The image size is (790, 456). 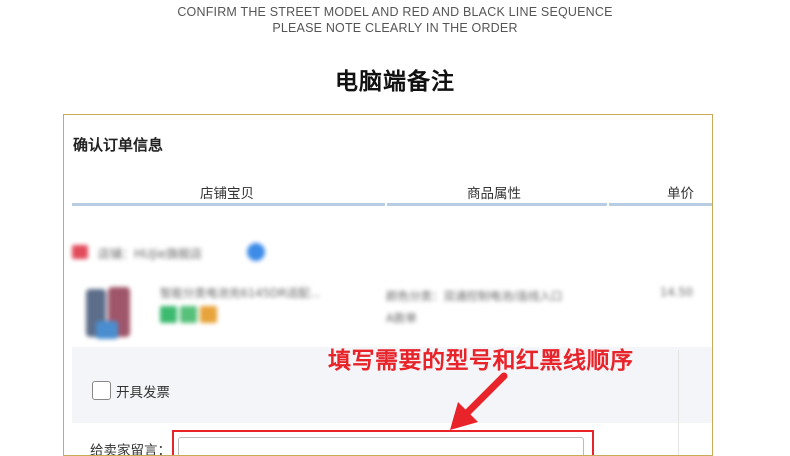 I want to click on verified-badge-icon, so click(x=256, y=252).